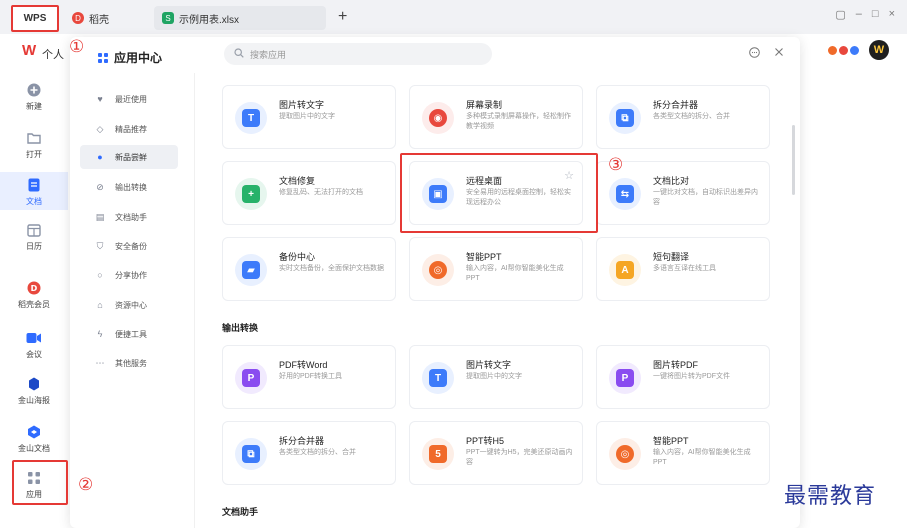 This screenshot has height=528, width=907. Describe the element at coordinates (793, 160) in the screenshot. I see `panel-scrollbar` at that location.